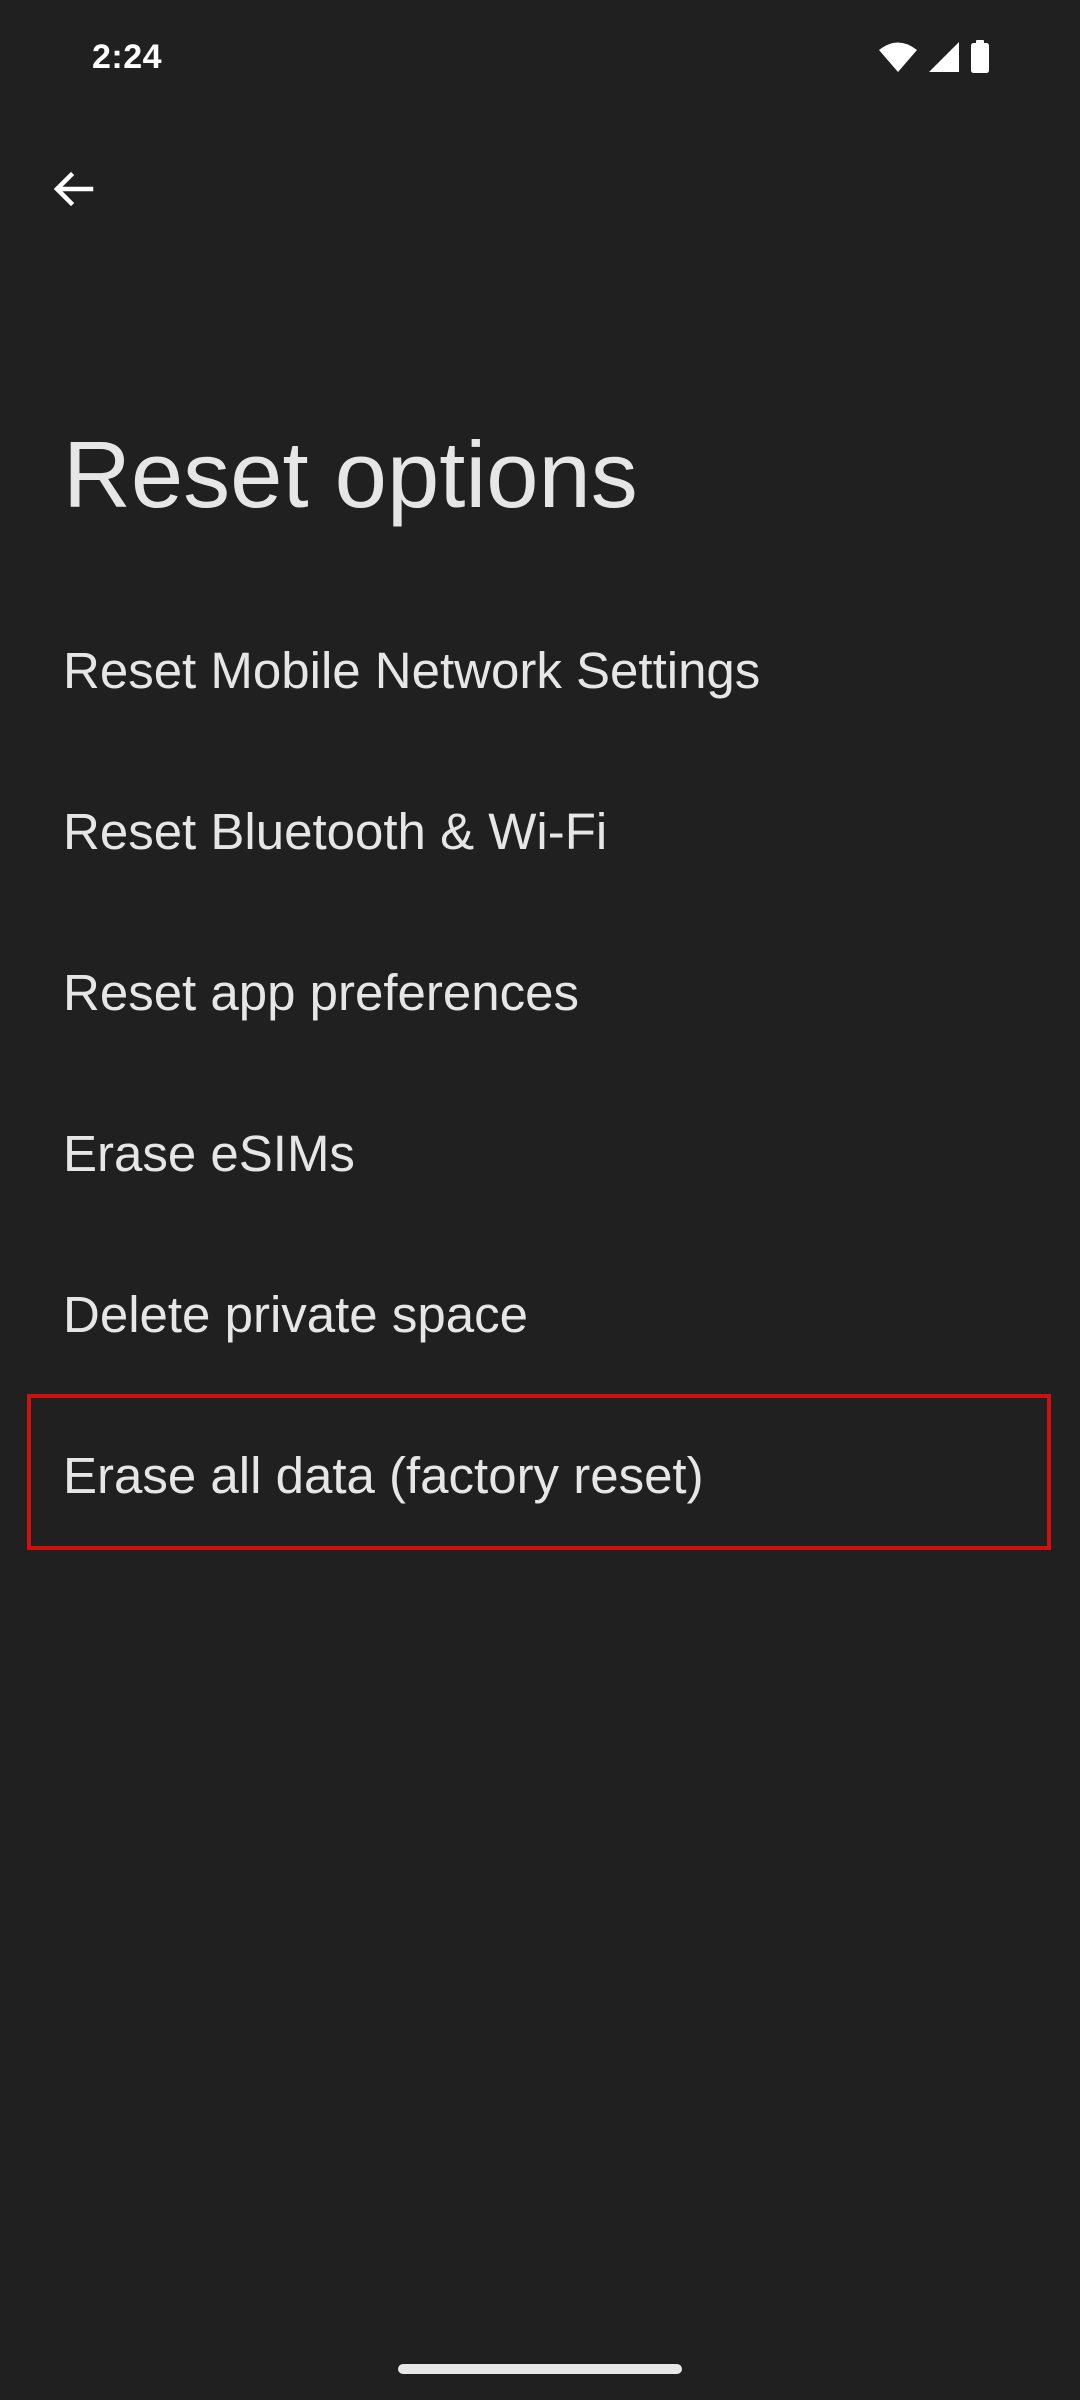 The height and width of the screenshot is (2400, 1080). Describe the element at coordinates (383, 1475) in the screenshot. I see `option-label: Erase all data (factory reset)` at that location.